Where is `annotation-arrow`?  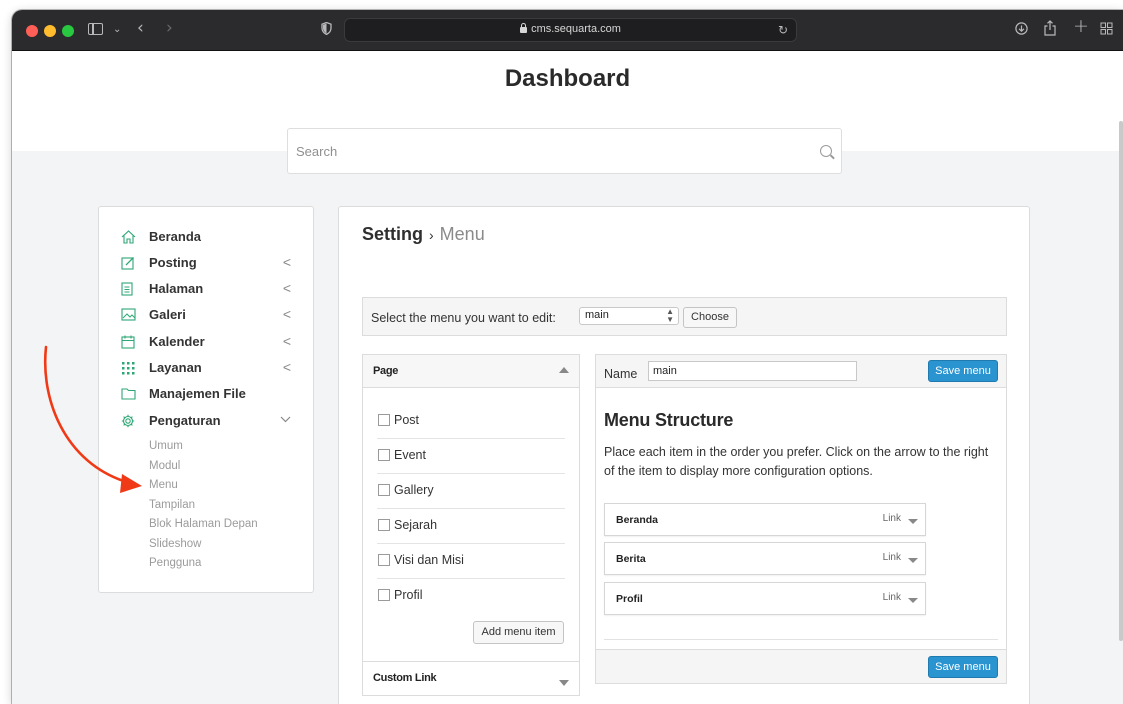 annotation-arrow is located at coordinates (92, 419).